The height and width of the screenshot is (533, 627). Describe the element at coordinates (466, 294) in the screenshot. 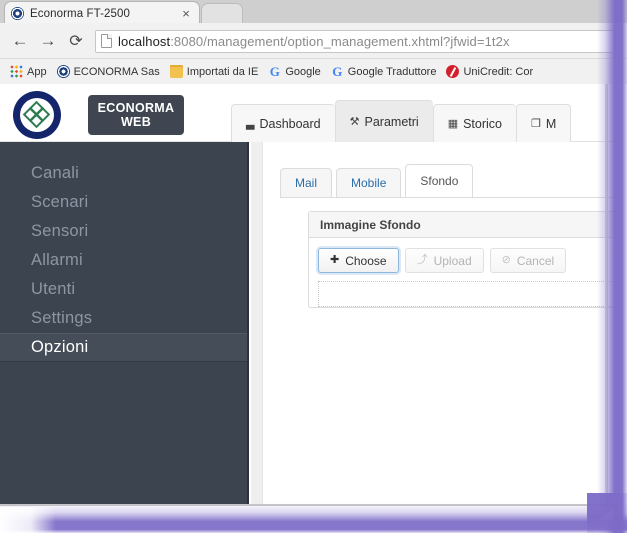

I see `file-dropzone` at that location.